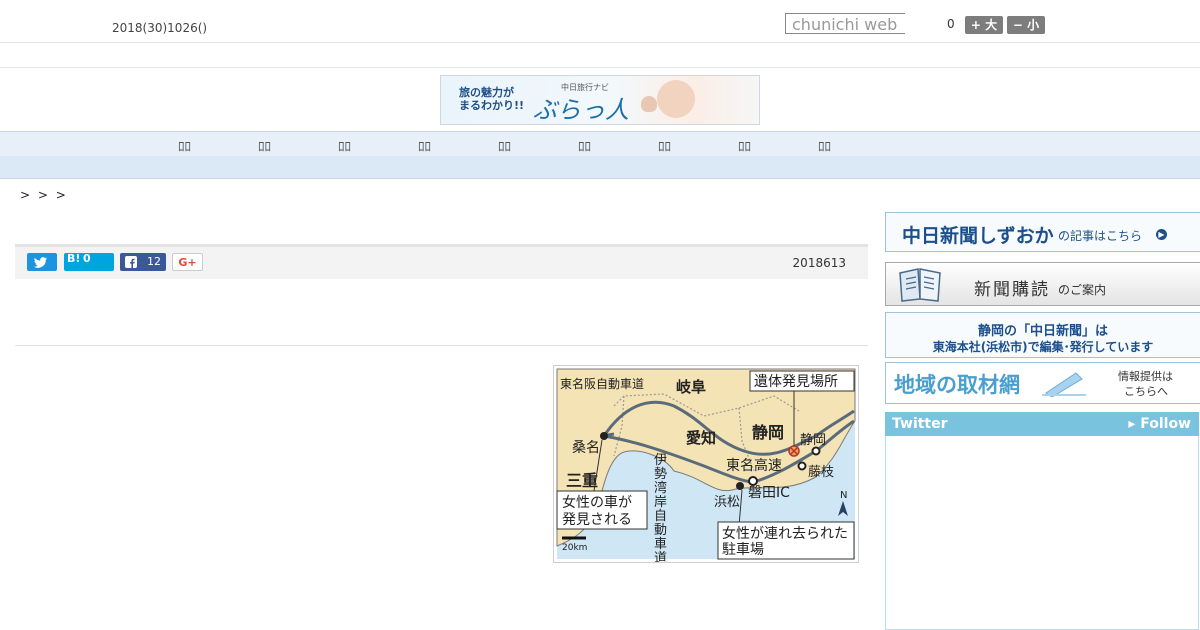 Image resolution: width=1200 pixels, height=630 pixels. What do you see at coordinates (660, 544) in the screenshot?
I see `isewan-vertical-char: 車` at bounding box center [660, 544].